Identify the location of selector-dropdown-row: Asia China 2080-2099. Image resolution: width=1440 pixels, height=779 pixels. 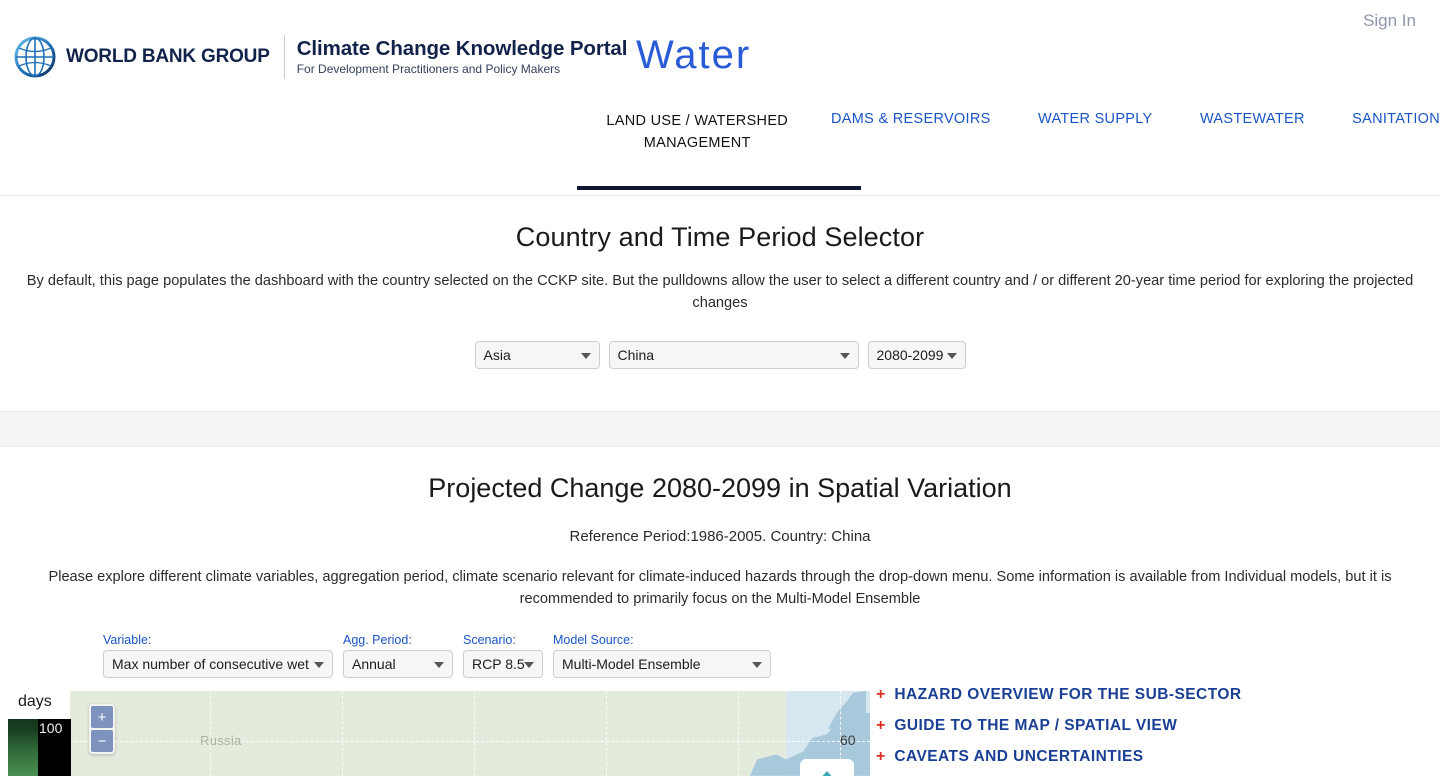
(720, 354).